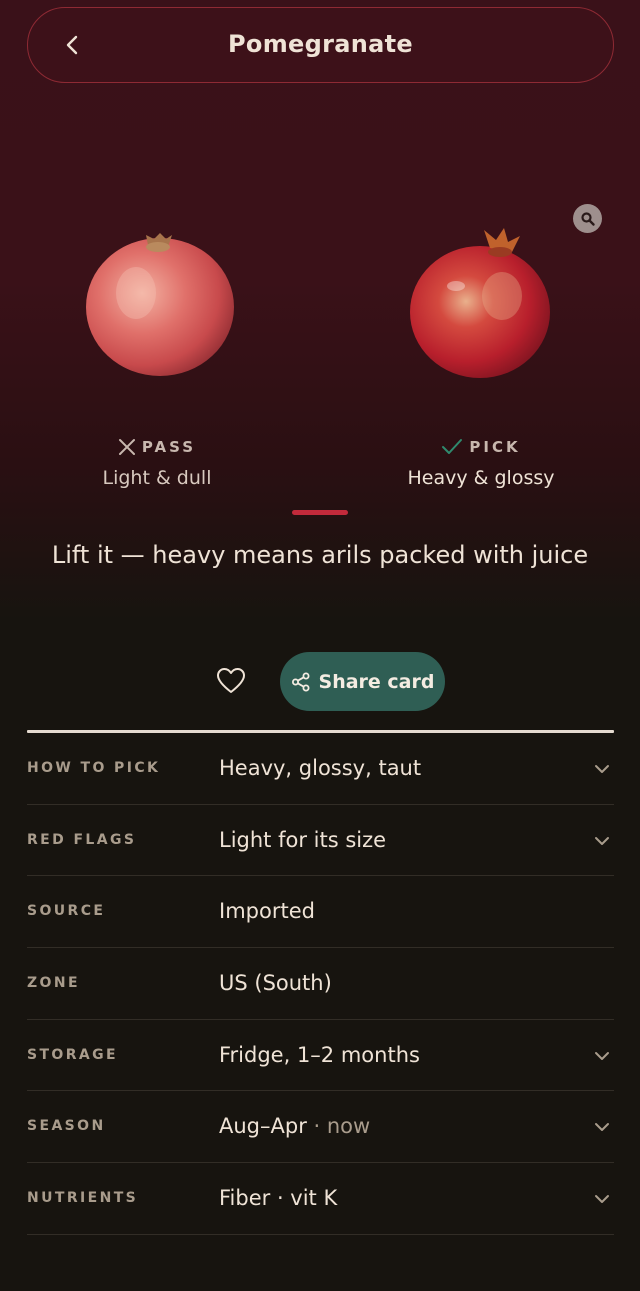 This screenshot has height=1291, width=640. I want to click on detail-row-zone: ZONE US (South), so click(320, 984).